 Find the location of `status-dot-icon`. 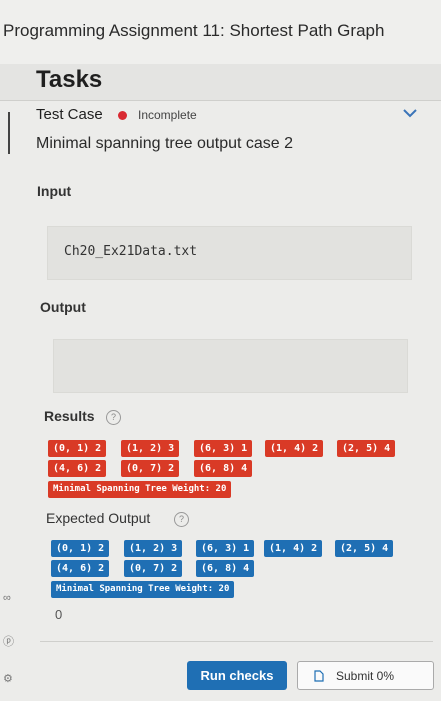

status-dot-icon is located at coordinates (122, 115).